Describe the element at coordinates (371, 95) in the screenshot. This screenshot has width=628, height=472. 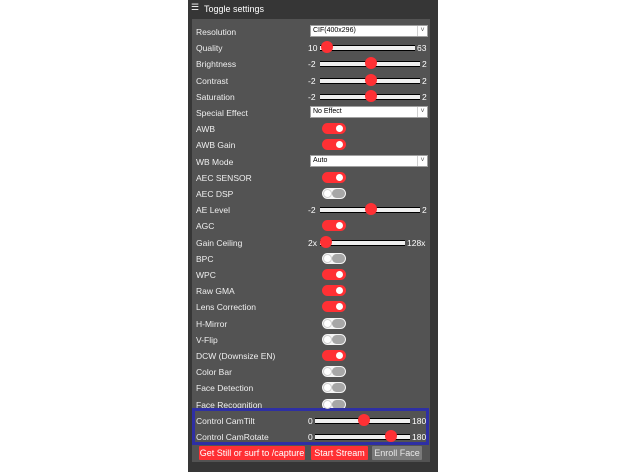
I see `saturation-slider-thumb` at that location.